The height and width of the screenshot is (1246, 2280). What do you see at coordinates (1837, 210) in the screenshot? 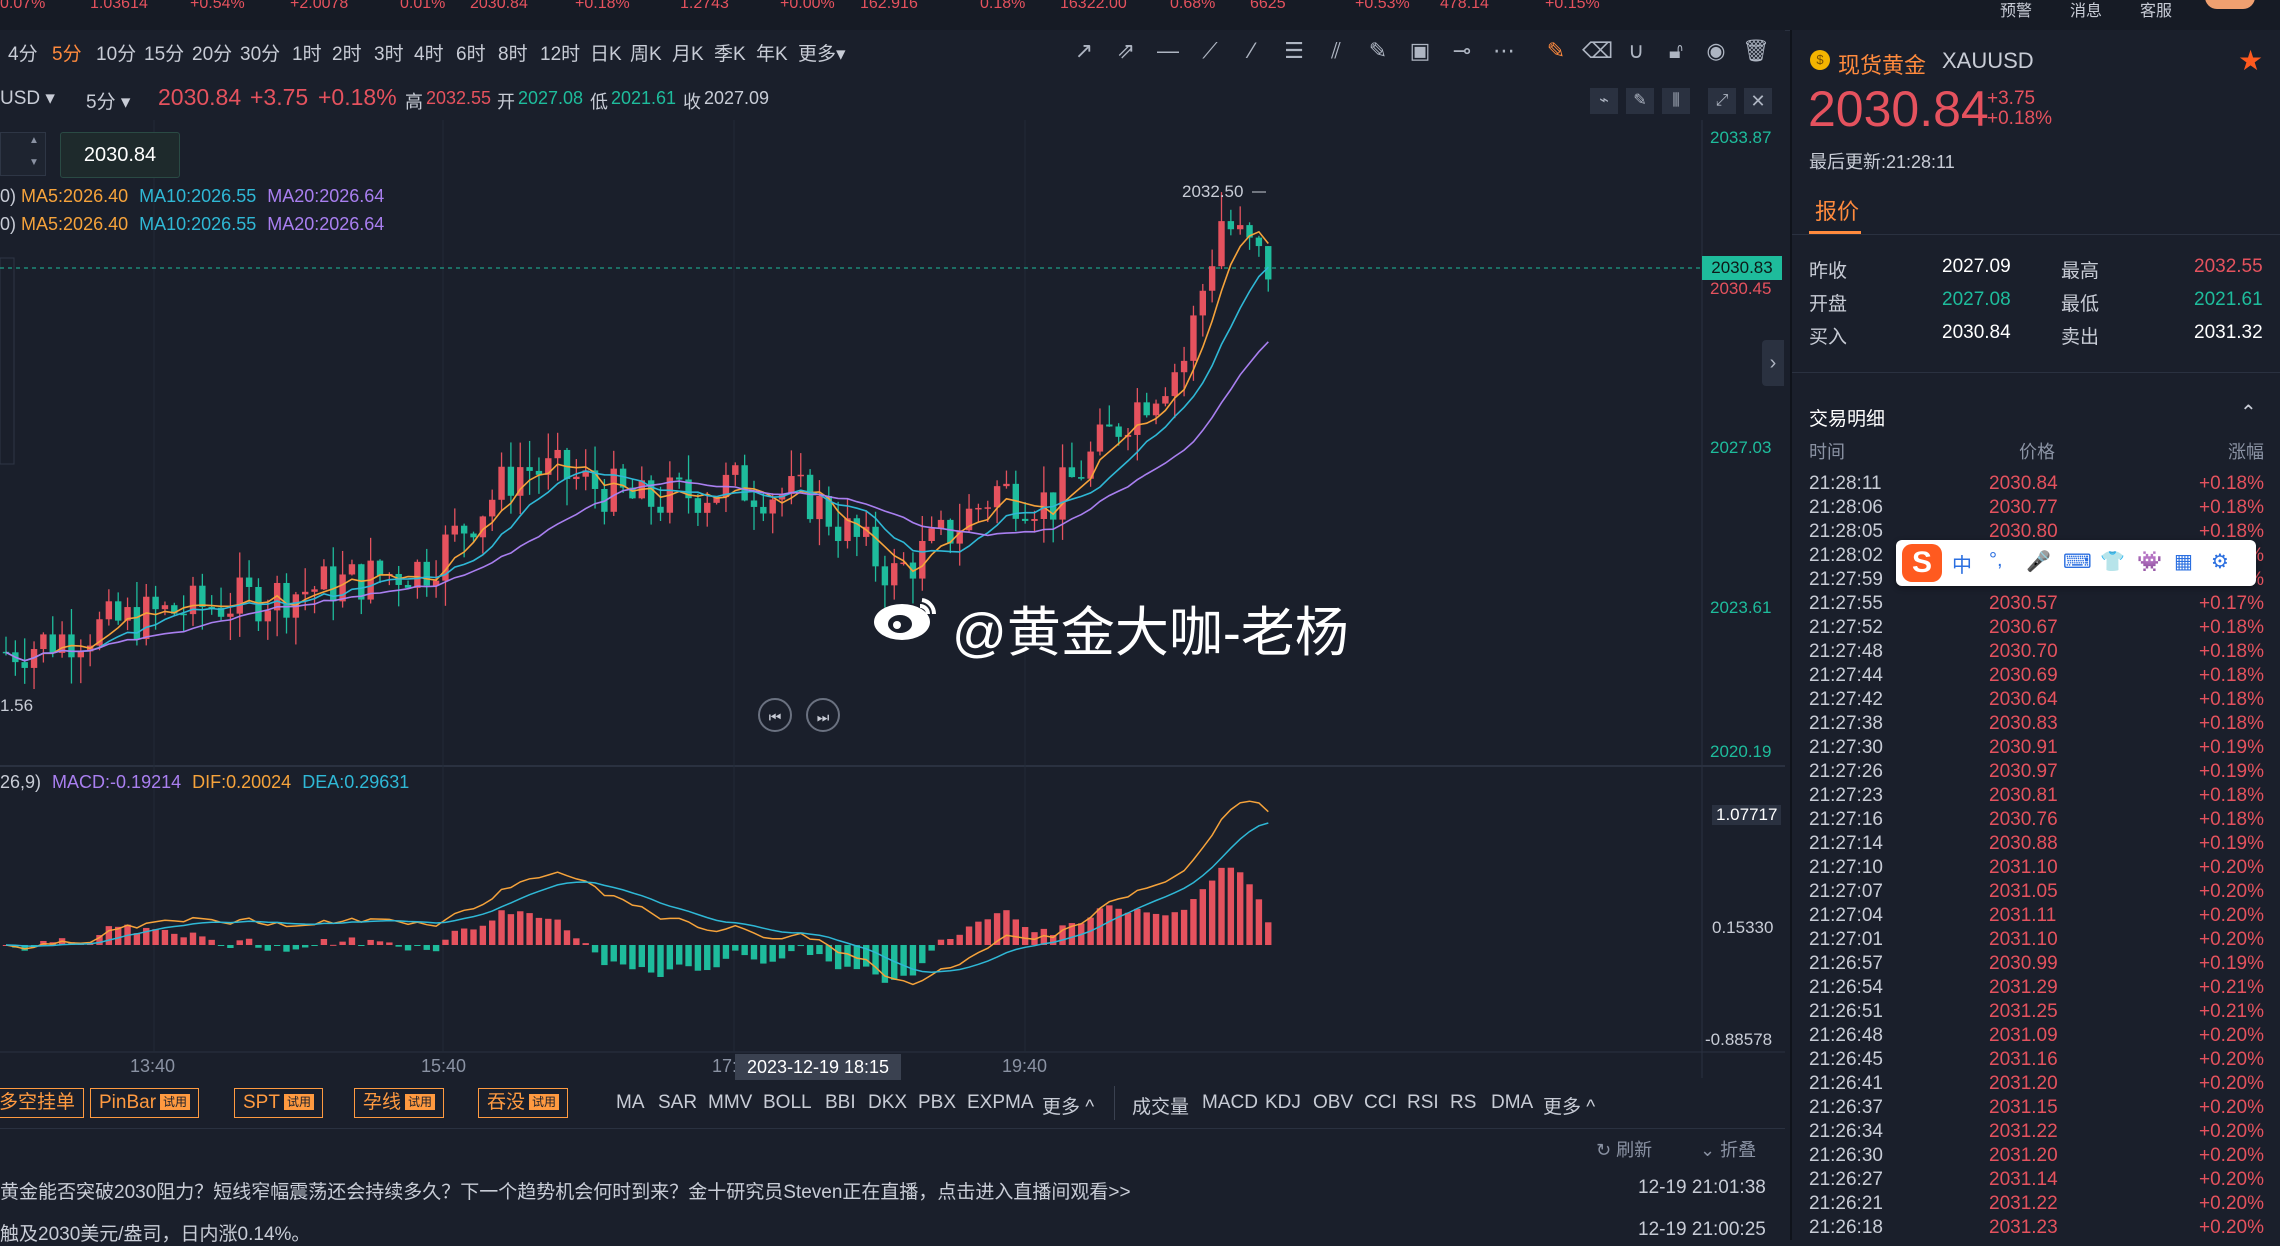
I see `tab-quote: 报价` at bounding box center [1837, 210].